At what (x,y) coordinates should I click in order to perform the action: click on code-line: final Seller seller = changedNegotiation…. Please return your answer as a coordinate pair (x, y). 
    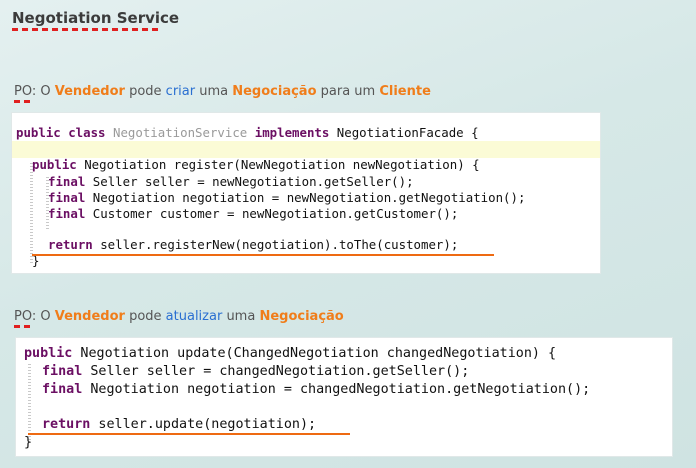
    Looking at the image, I should click on (256, 371).